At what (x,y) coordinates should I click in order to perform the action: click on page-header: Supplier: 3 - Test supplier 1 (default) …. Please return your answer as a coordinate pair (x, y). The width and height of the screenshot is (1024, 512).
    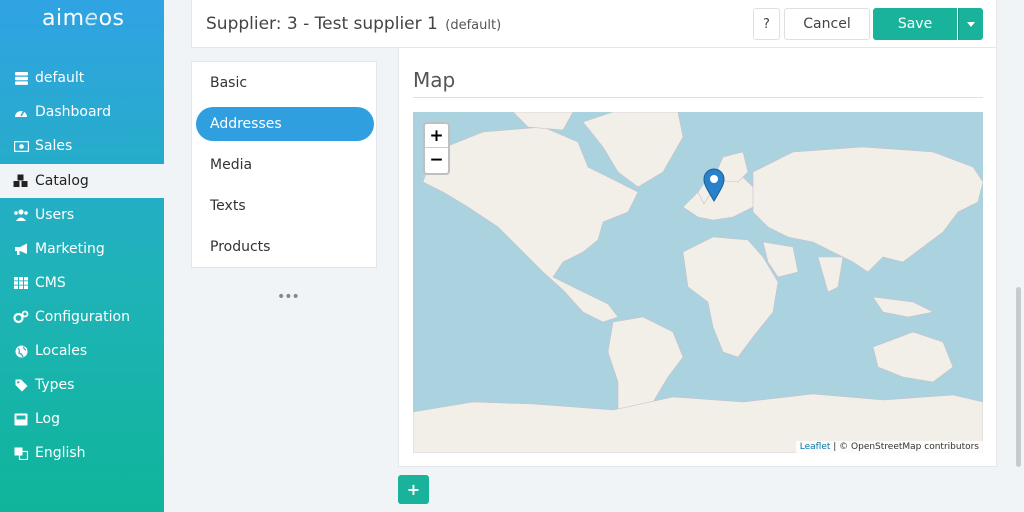
    Looking at the image, I should click on (594, 24).